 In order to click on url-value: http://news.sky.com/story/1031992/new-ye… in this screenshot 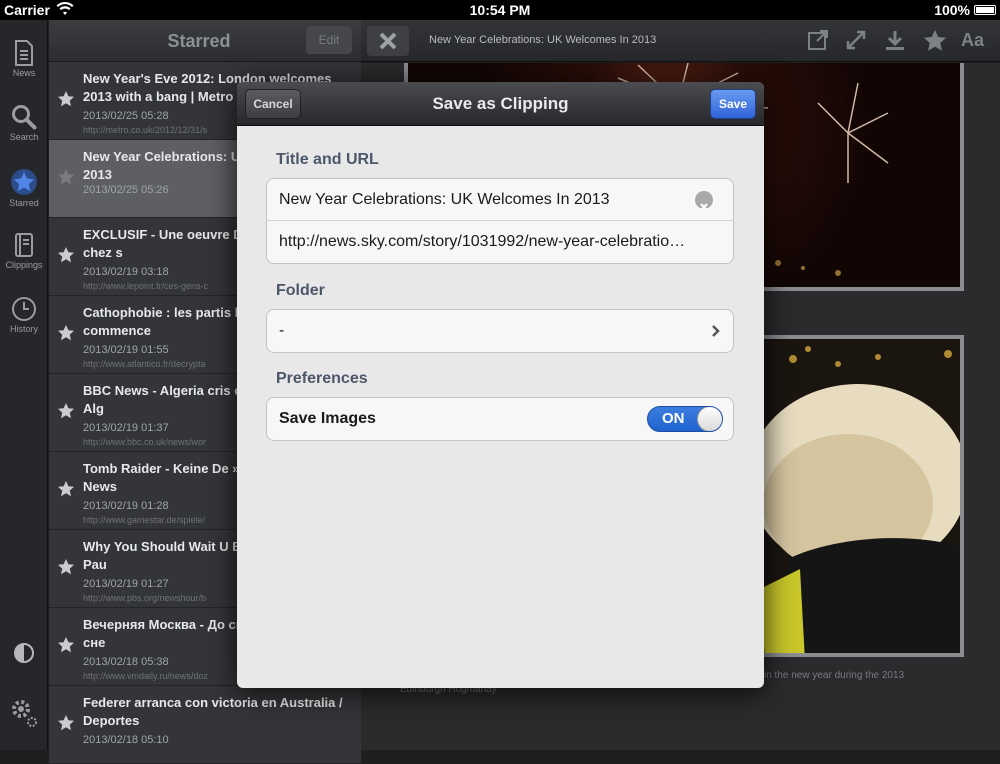, I will do `click(482, 241)`.